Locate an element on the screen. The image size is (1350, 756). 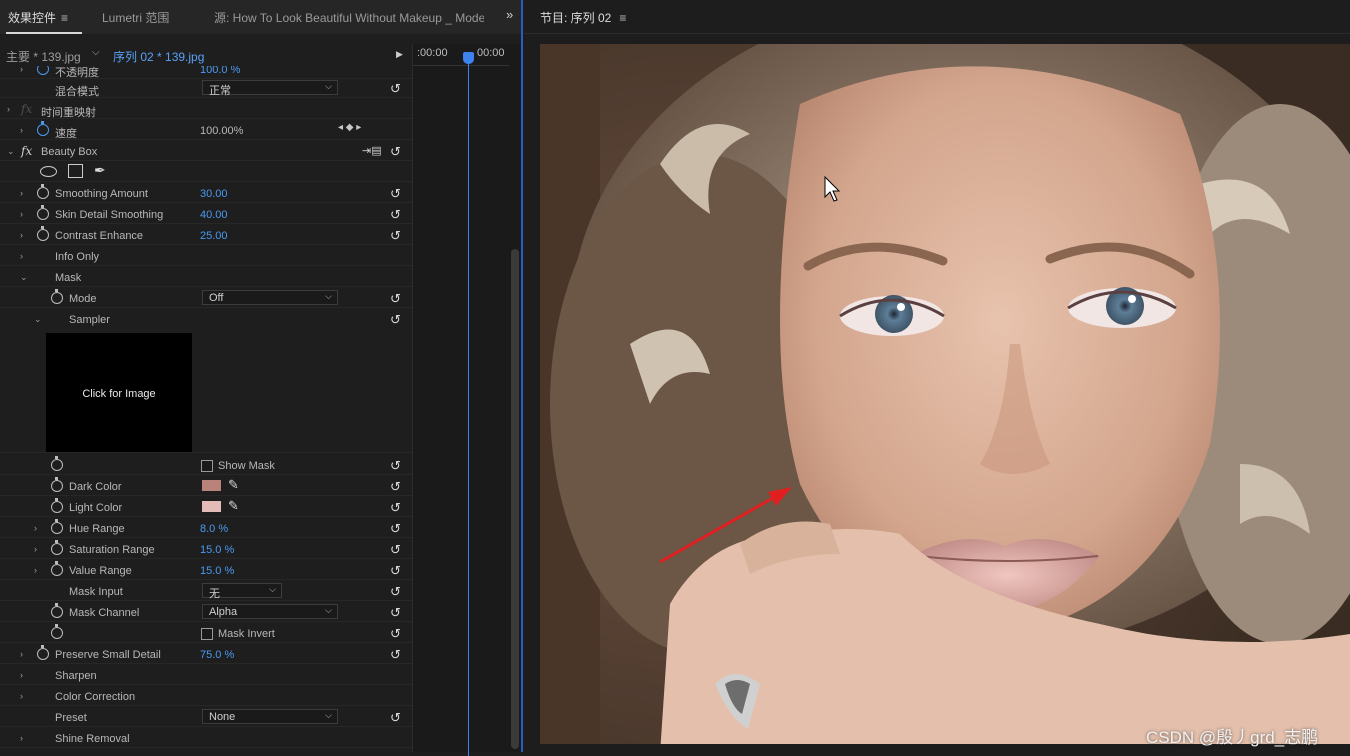
play-icon: ▶ is located at coordinates (399, 54).